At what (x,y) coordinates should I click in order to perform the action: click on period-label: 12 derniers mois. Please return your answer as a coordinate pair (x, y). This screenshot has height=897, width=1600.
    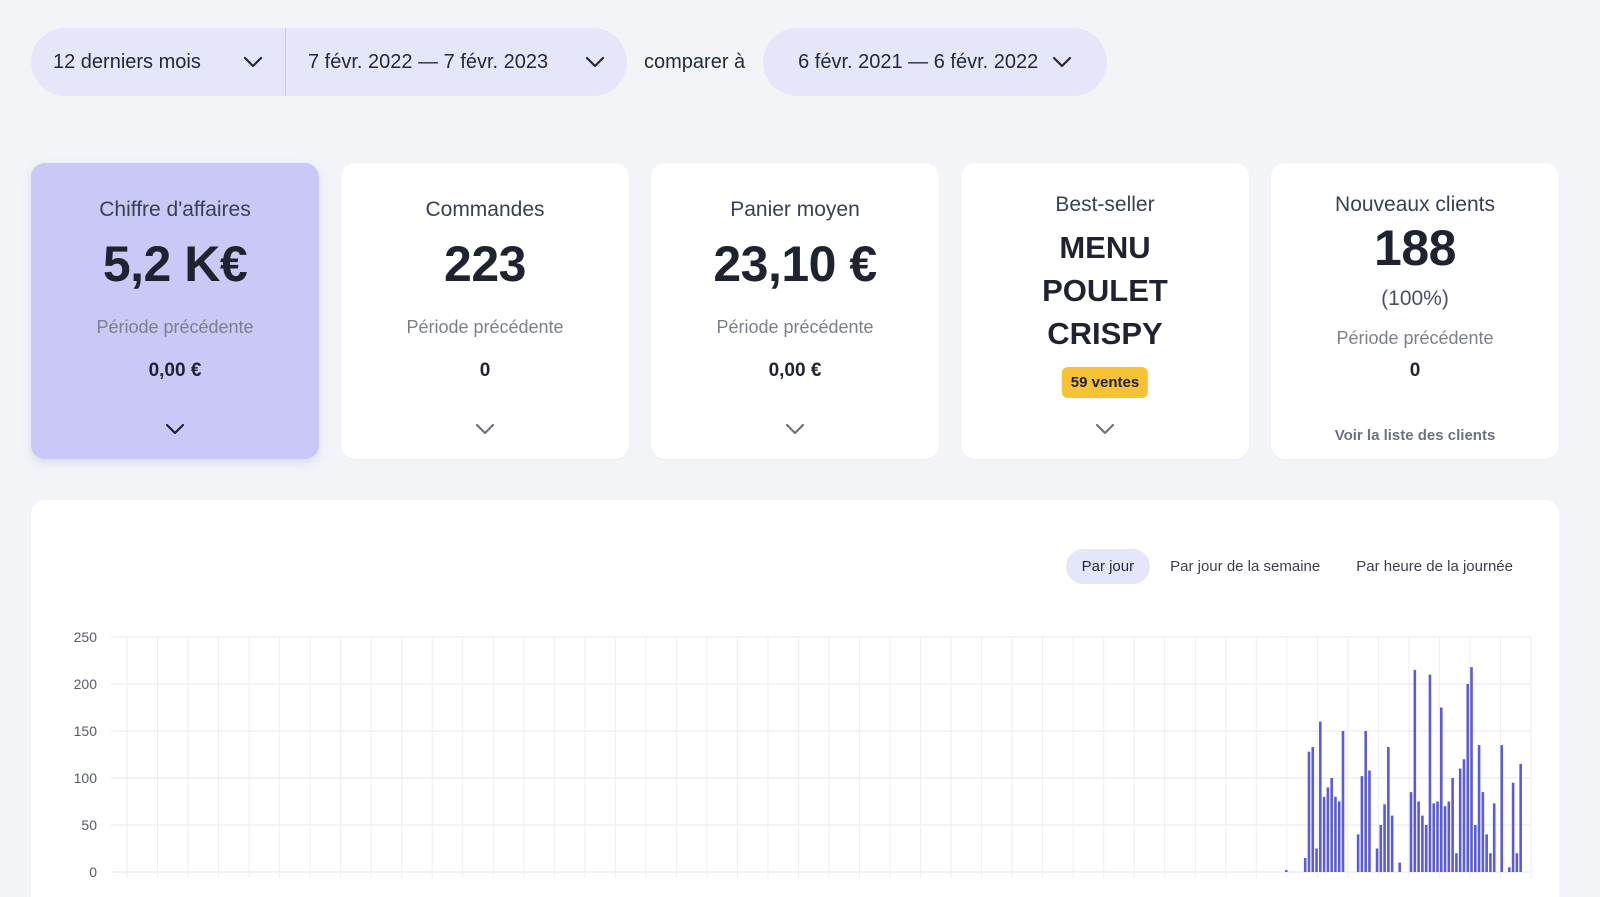
    Looking at the image, I should click on (127, 61).